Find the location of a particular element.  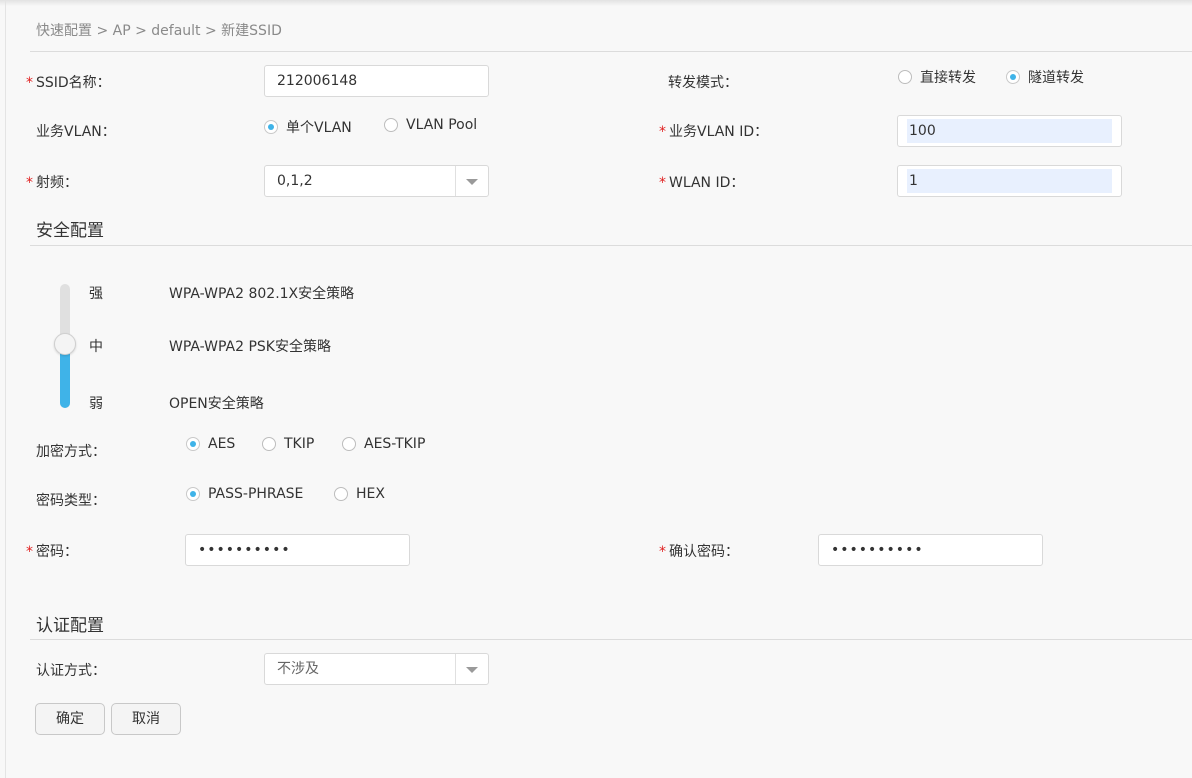

breadcrumb-divider is located at coordinates (611, 51).